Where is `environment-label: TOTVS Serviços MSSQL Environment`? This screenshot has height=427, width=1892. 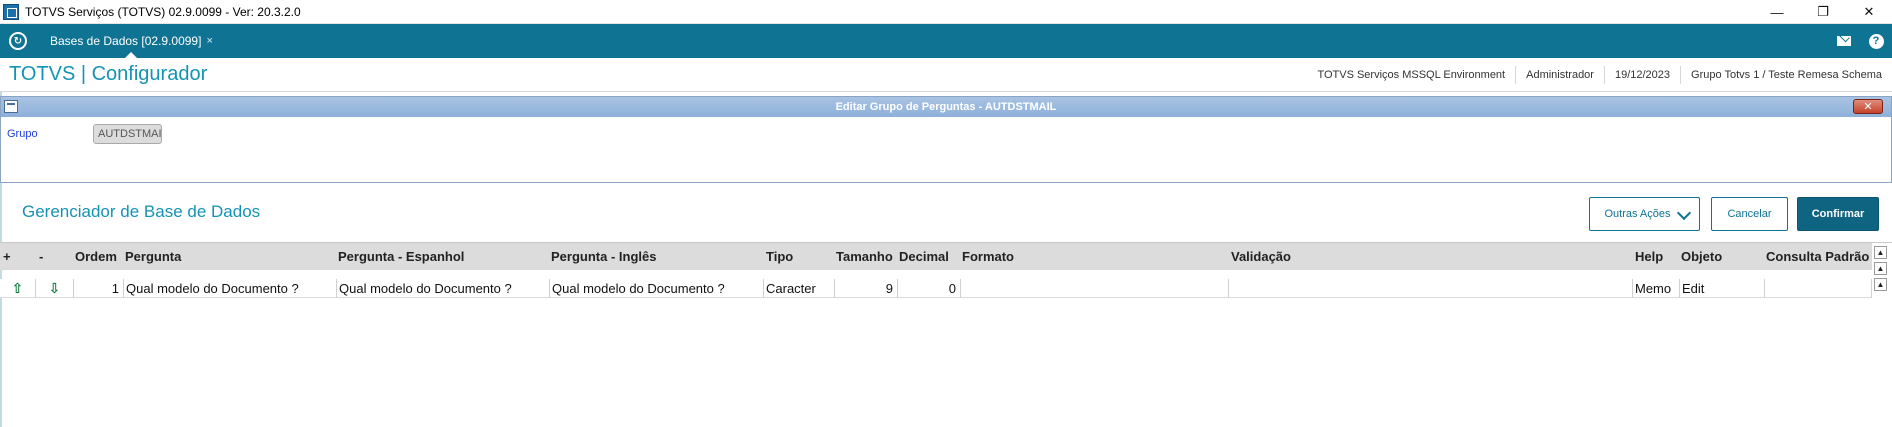 environment-label: TOTVS Serviços MSSQL Environment is located at coordinates (1411, 75).